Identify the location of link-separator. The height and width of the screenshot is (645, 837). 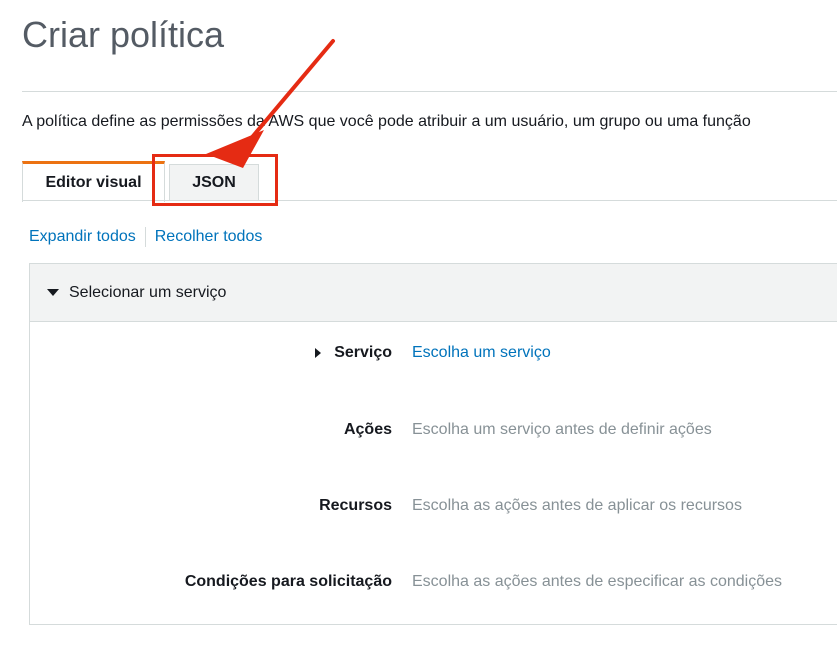
(145, 237).